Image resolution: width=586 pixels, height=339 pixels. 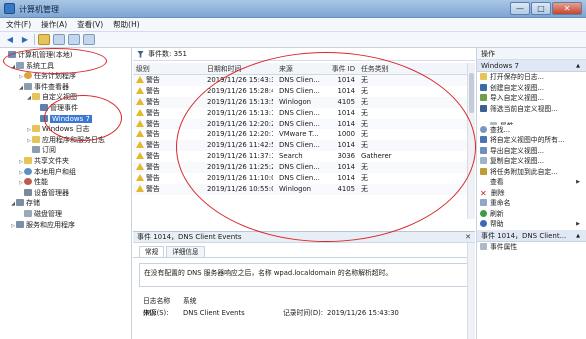 I want to click on tree-item: 磁盘管理, so click(x=65, y=214).